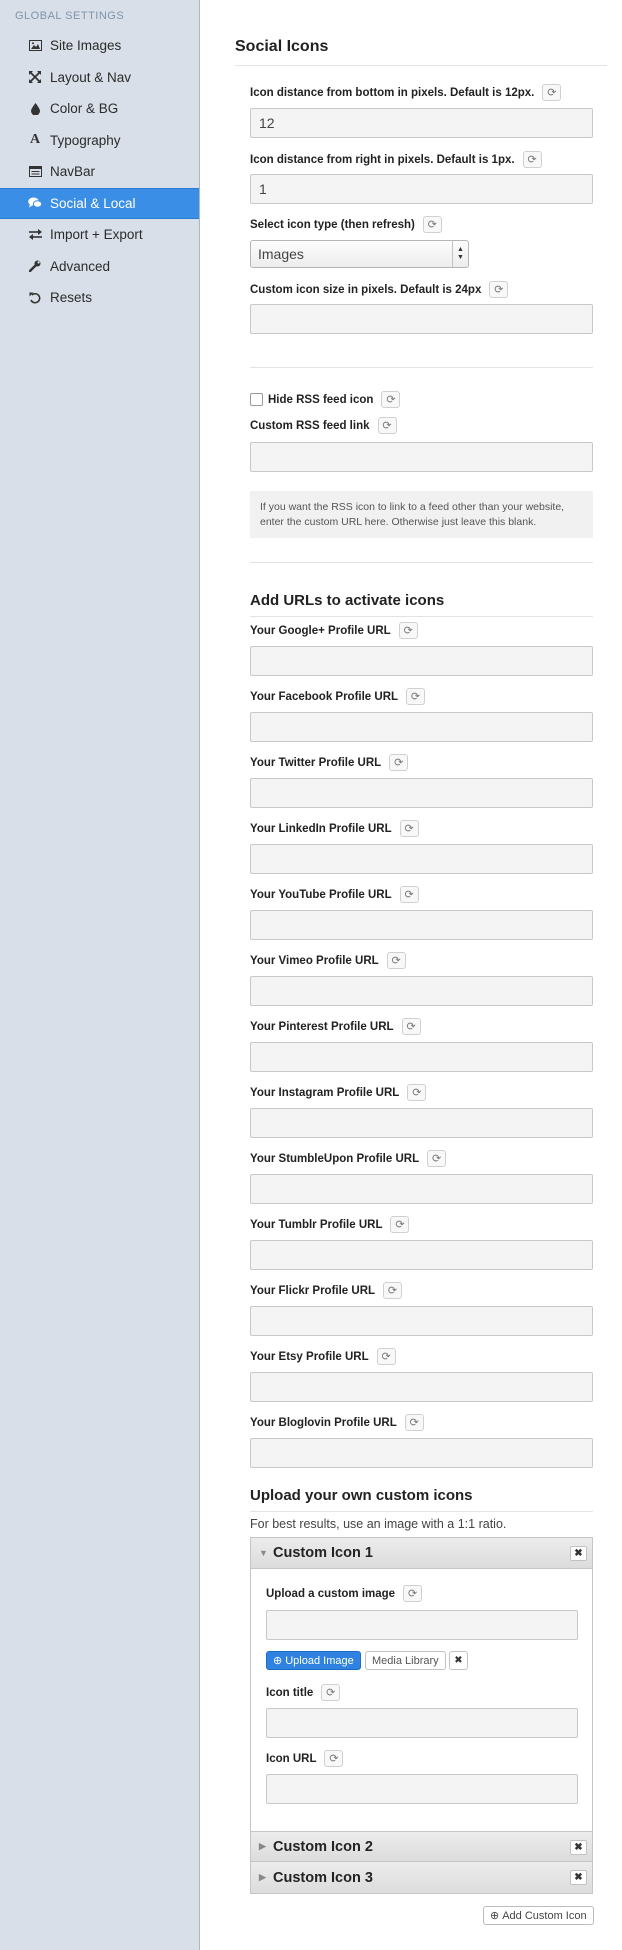  Describe the element at coordinates (309, 1356) in the screenshot. I see `profile-url-label-text: Your Etsy Profile URL` at that location.